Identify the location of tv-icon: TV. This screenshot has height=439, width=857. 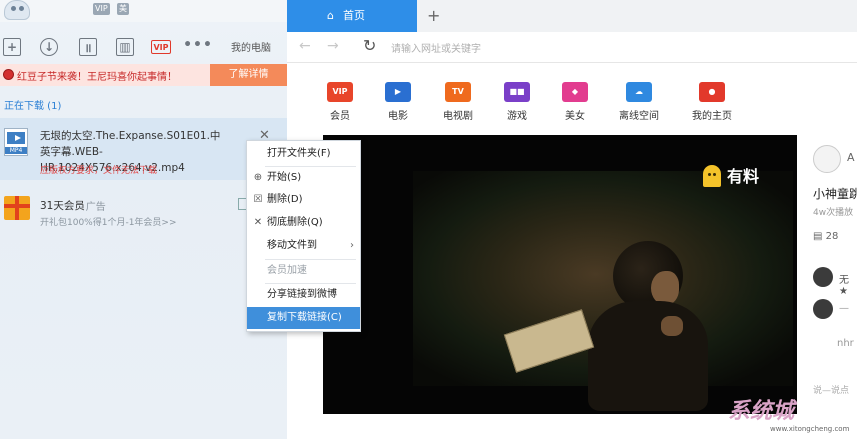
(458, 92).